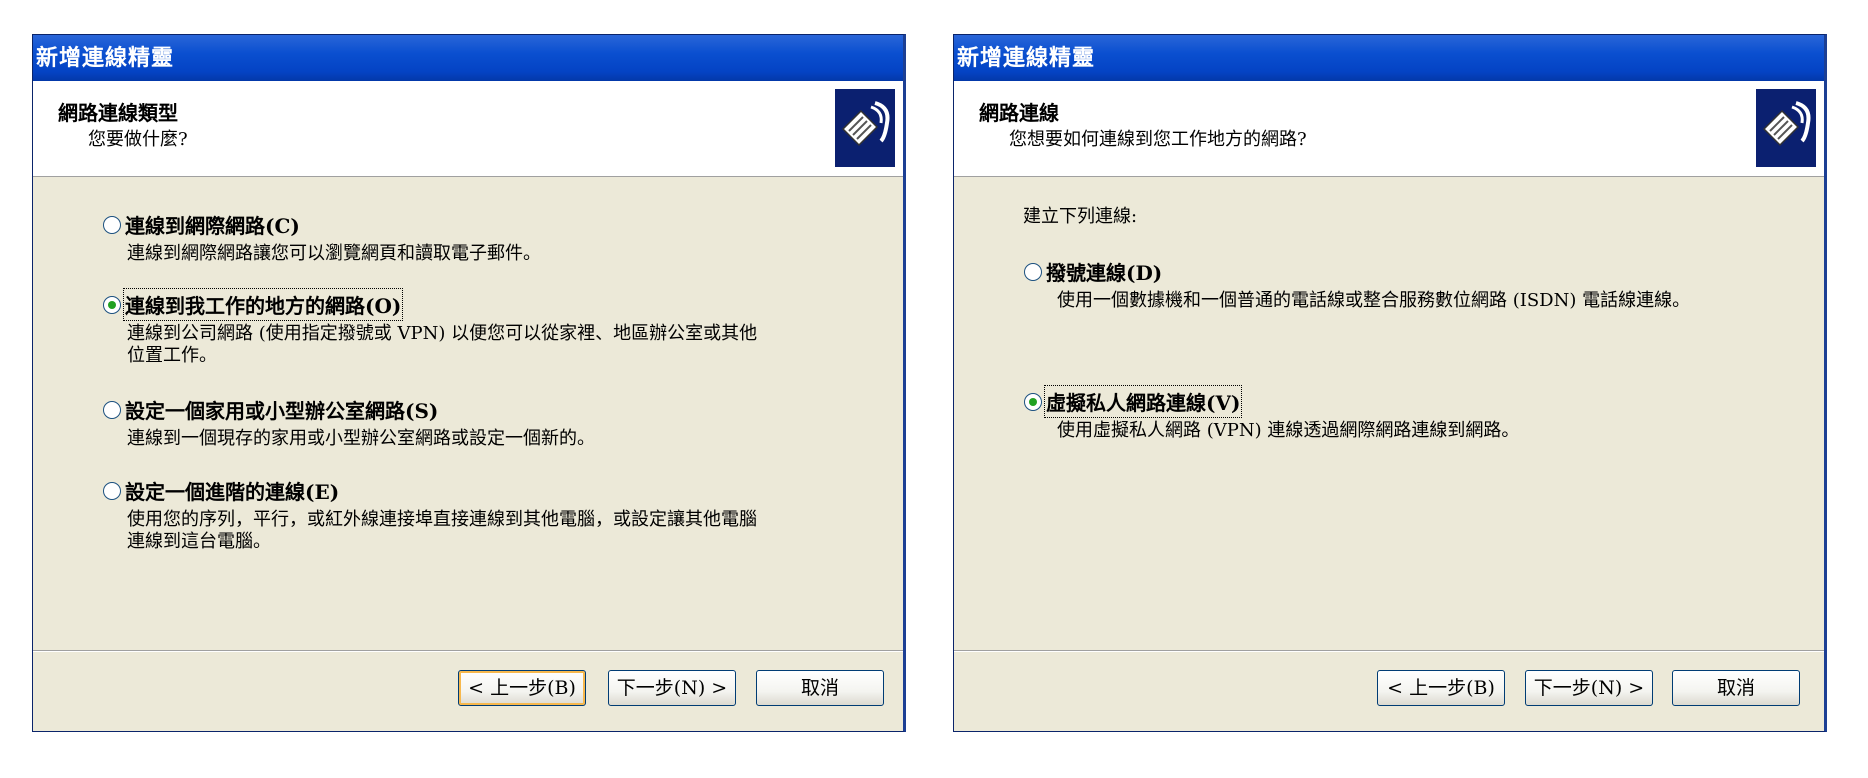  Describe the element at coordinates (334, 253) in the screenshot. I see `option-description: 連線到網際網路讓您可以瀏覽網頁和讀取電子郵件。` at that location.